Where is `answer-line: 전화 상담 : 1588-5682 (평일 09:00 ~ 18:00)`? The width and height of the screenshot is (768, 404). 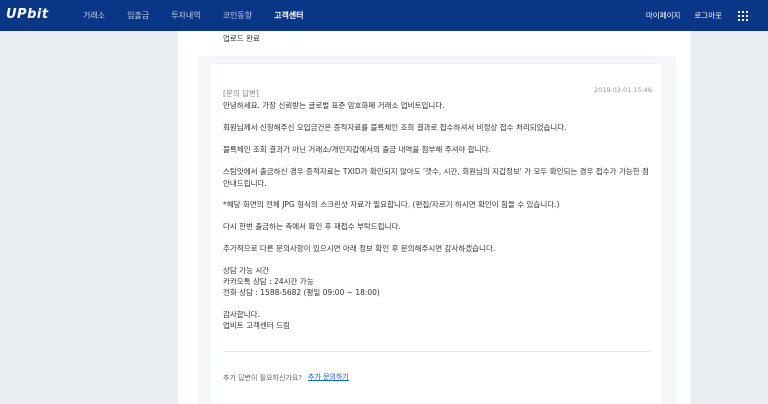
answer-line: 전화 상담 : 1588-5682 (평일 09:00 ~ 18:00) is located at coordinates (301, 292).